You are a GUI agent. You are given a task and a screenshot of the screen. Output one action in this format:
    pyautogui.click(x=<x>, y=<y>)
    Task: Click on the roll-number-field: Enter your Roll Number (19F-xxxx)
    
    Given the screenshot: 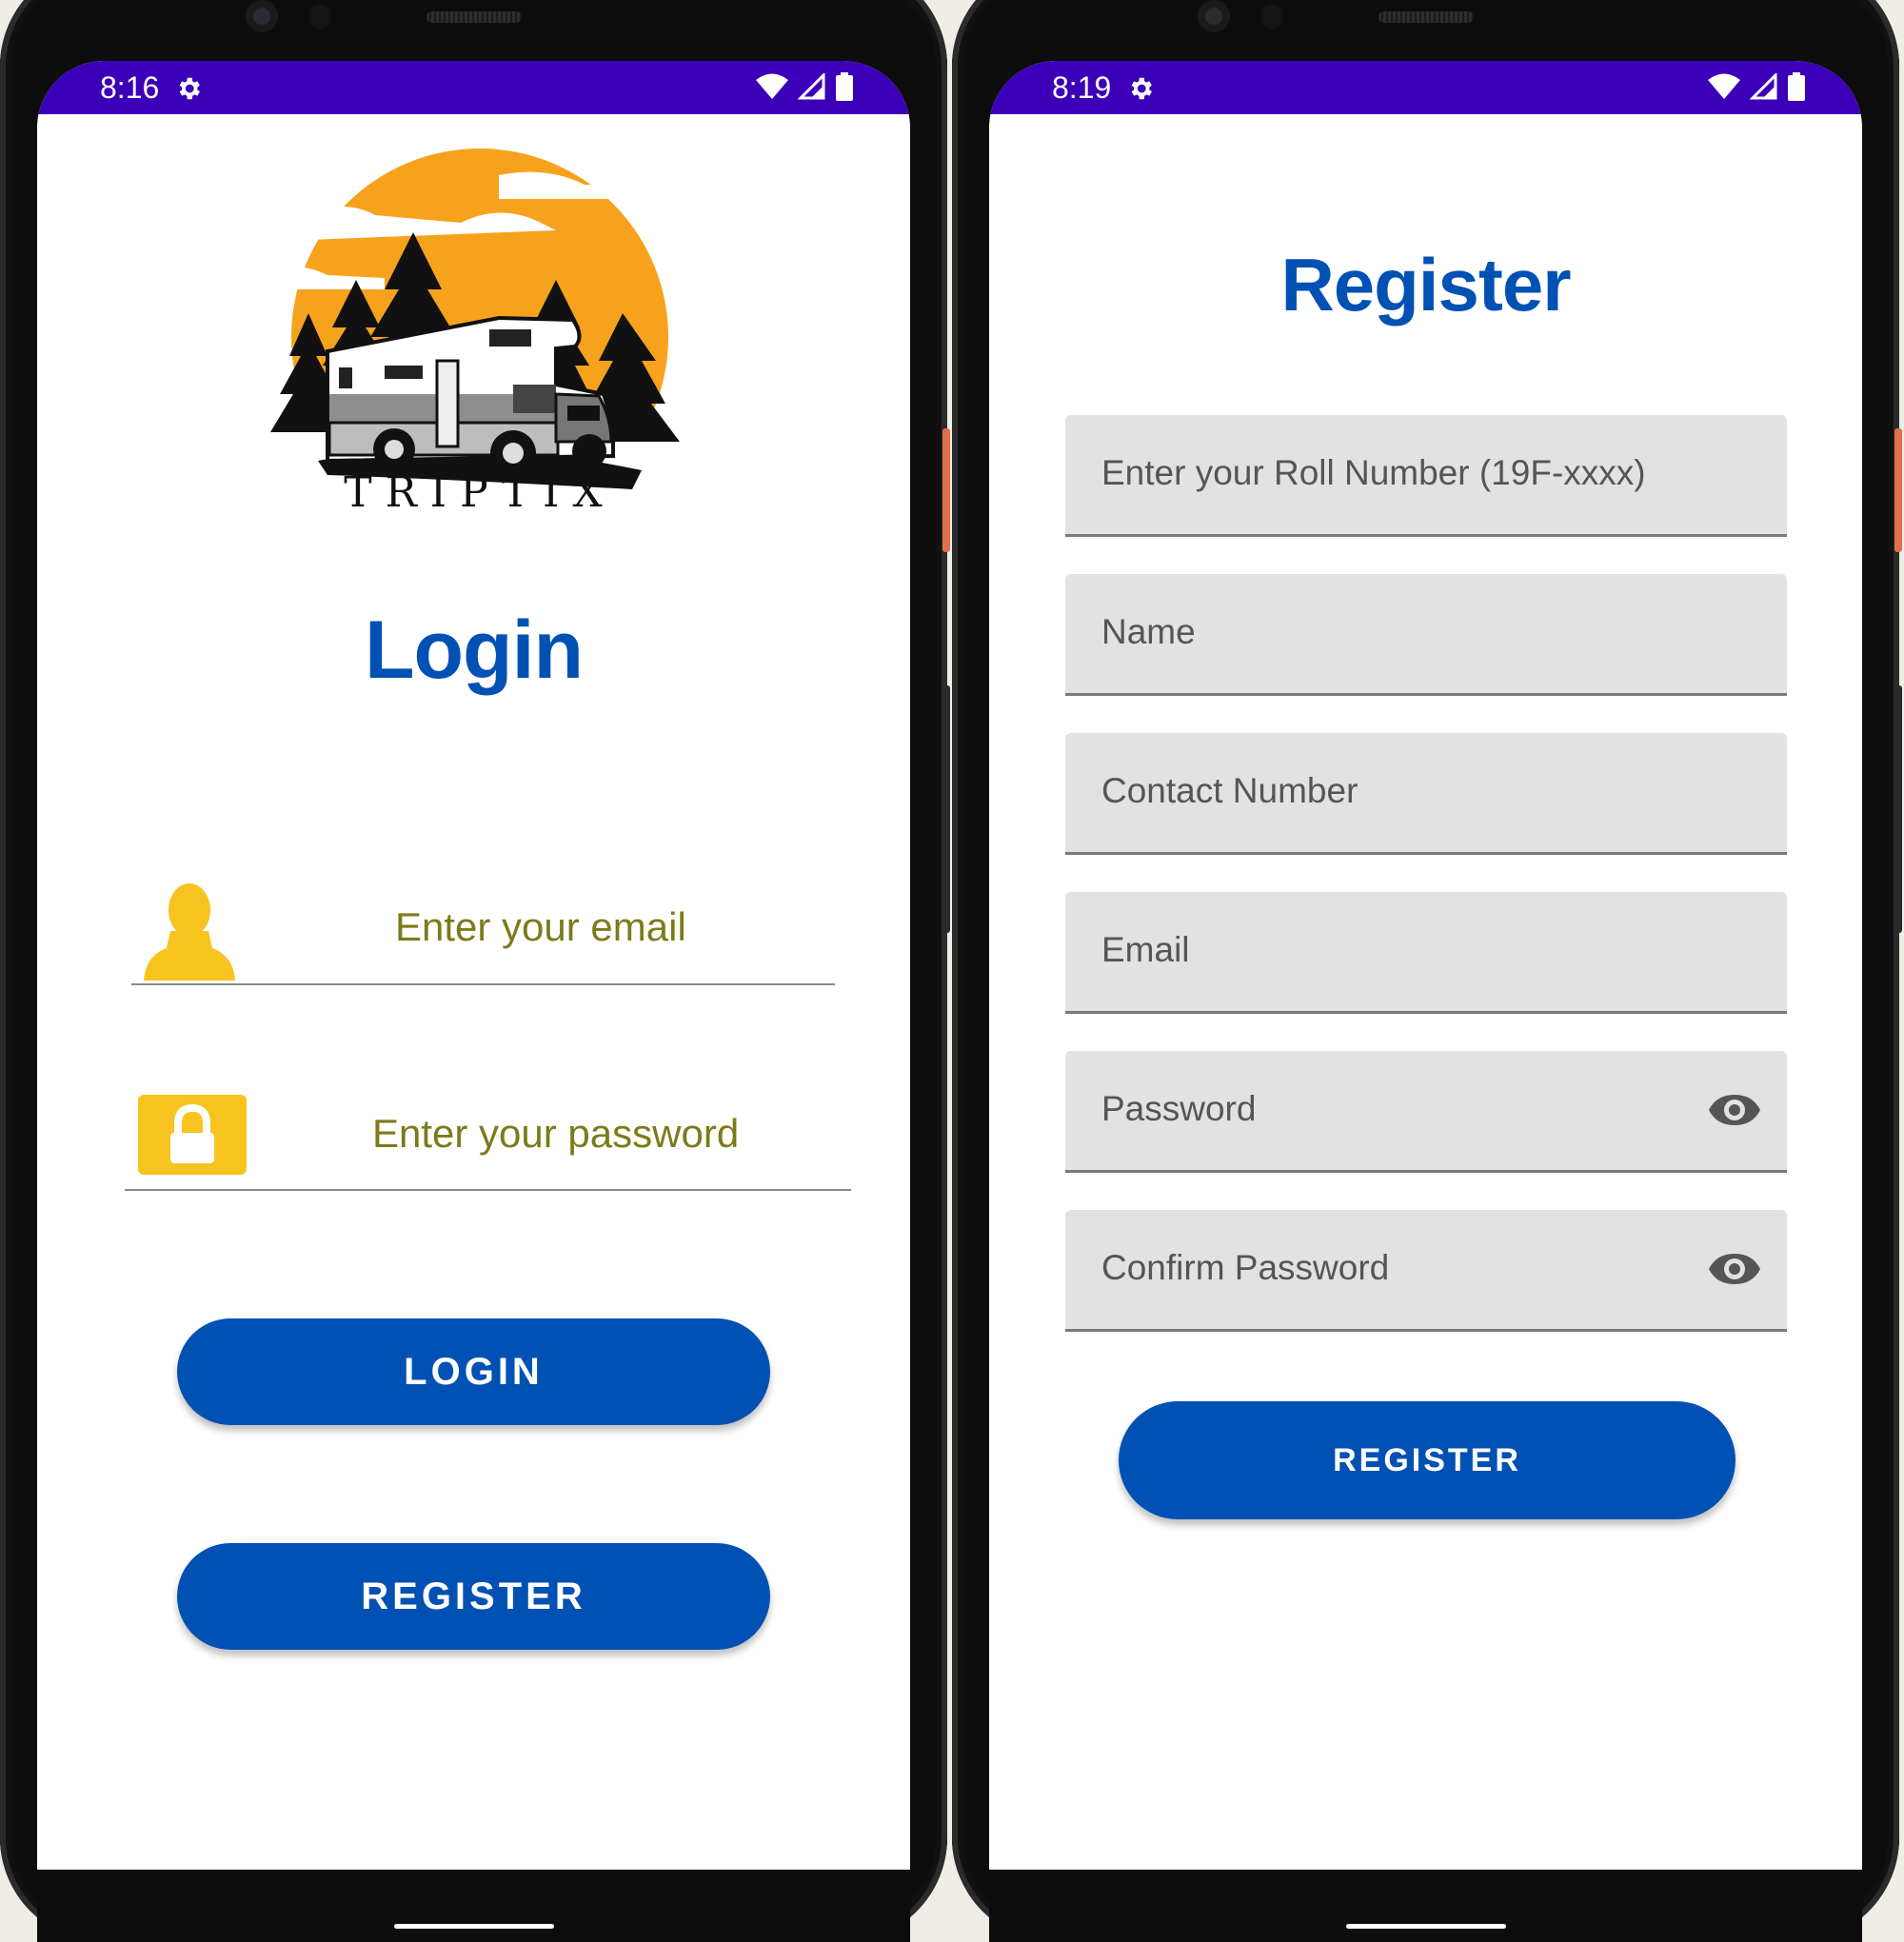 What is the action you would take?
    pyautogui.click(x=1426, y=476)
    